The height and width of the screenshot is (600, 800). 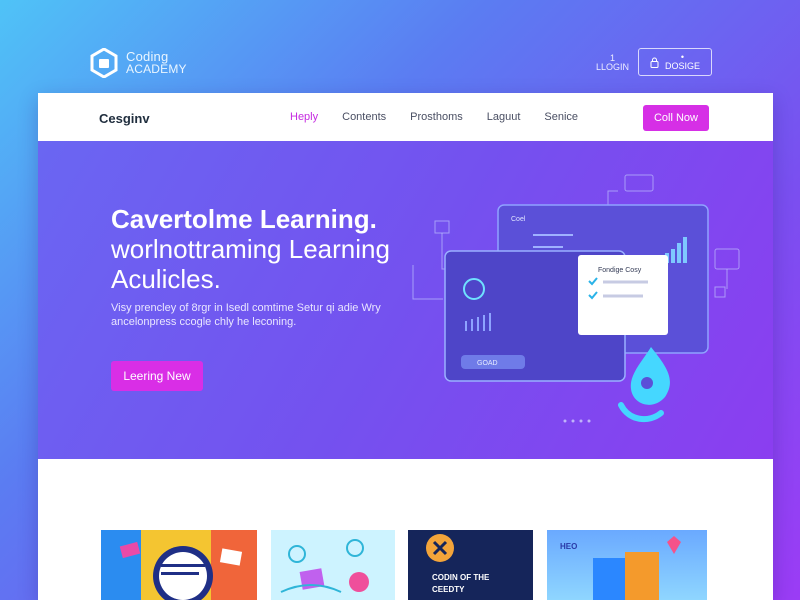 I want to click on logo-line-2: ACADEMY, so click(x=156, y=69).